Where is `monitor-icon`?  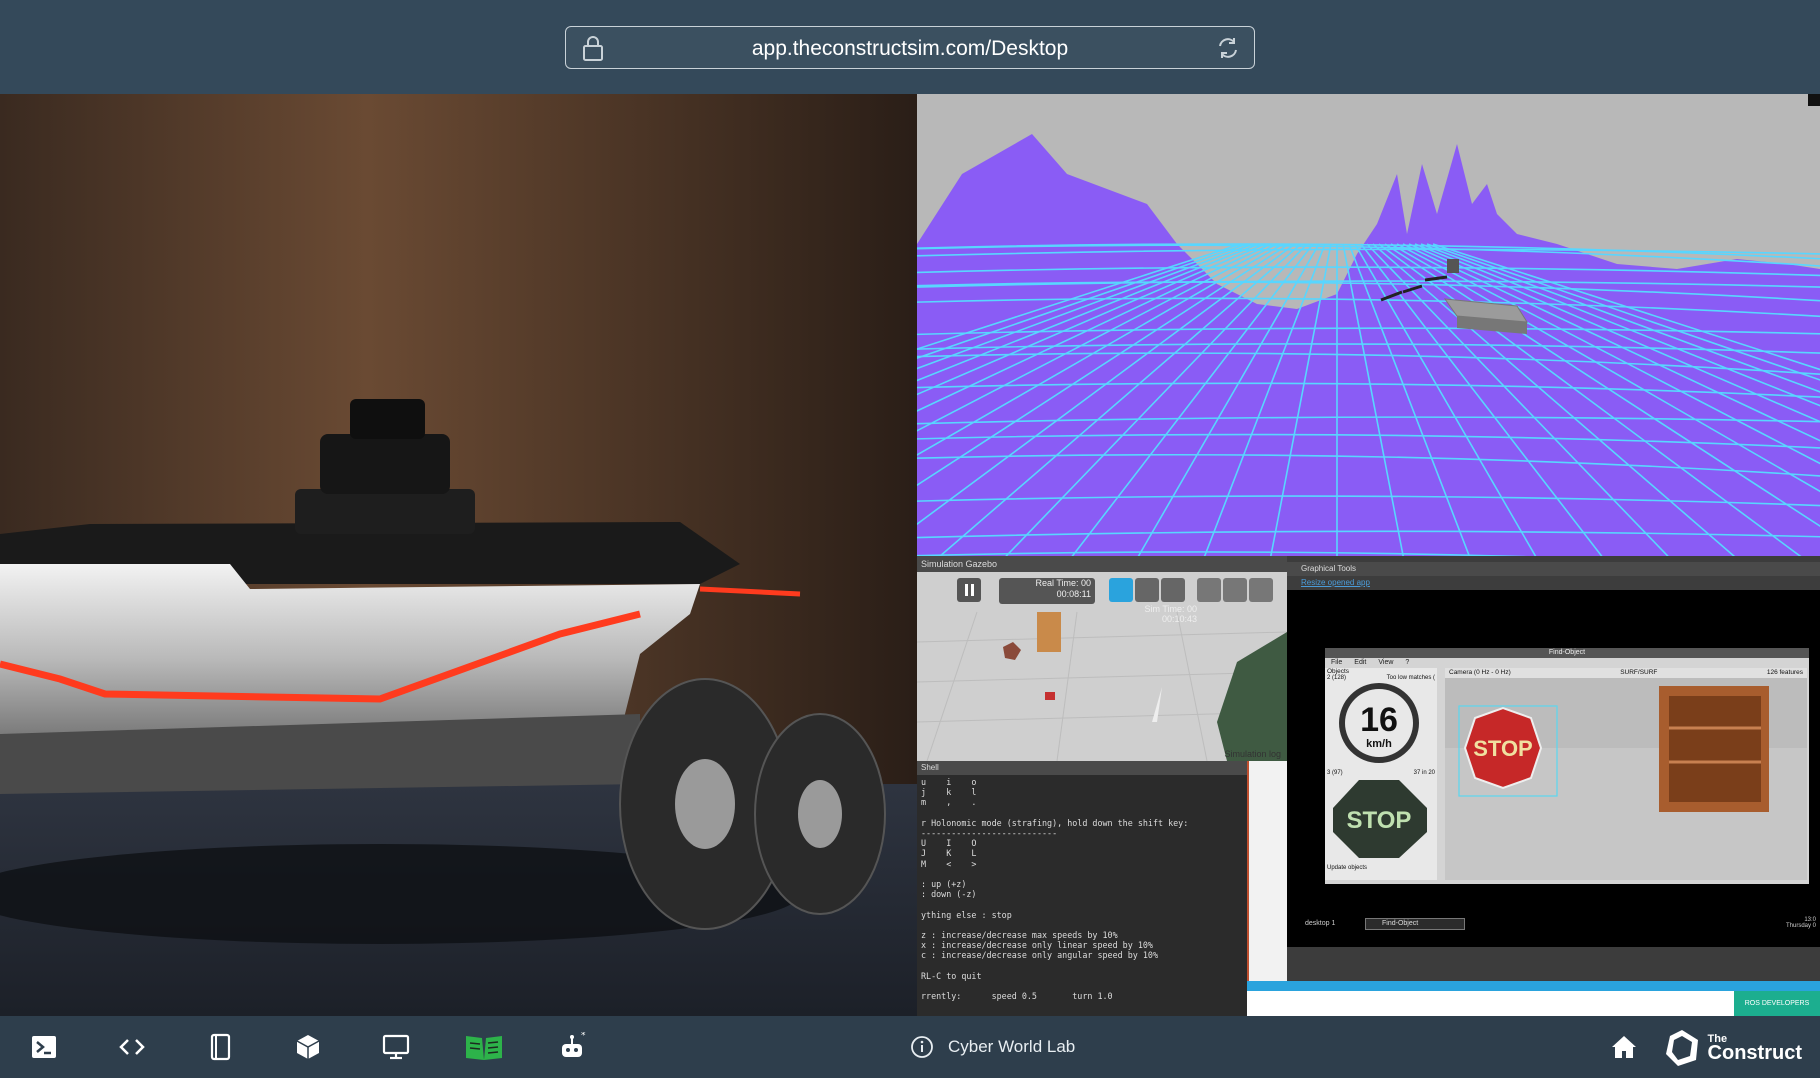
monitor-icon is located at coordinates (396, 1047).